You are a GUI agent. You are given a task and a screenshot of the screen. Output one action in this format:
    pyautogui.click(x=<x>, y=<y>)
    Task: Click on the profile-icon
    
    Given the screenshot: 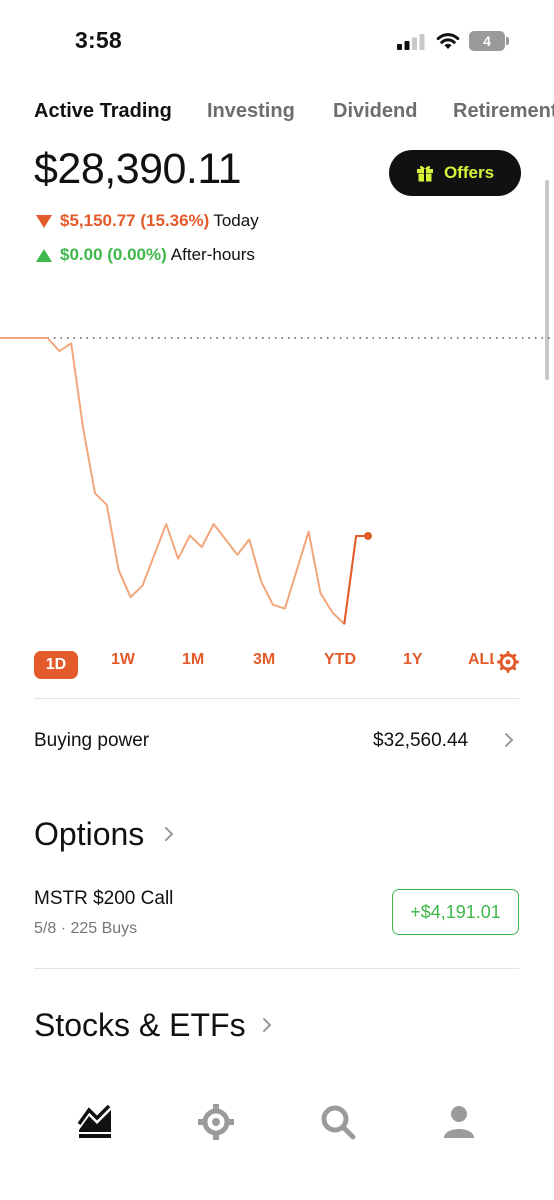 What is the action you would take?
    pyautogui.click(x=459, y=1122)
    